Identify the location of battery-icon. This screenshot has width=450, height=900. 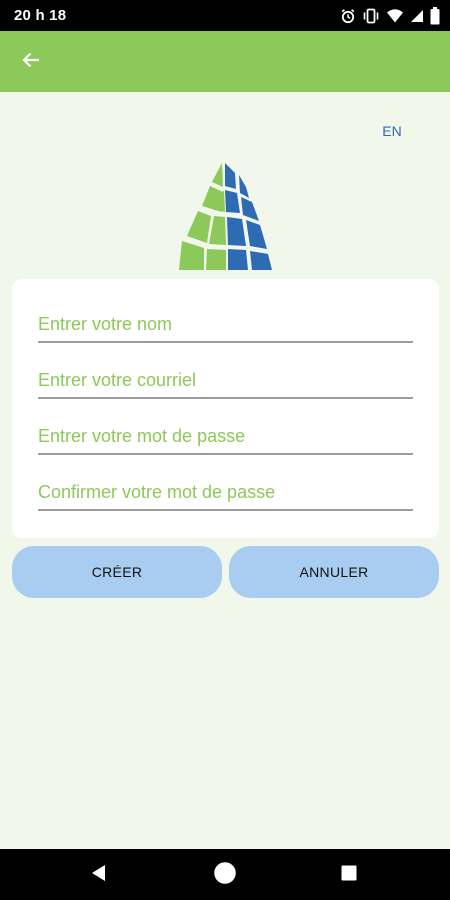
(435, 16).